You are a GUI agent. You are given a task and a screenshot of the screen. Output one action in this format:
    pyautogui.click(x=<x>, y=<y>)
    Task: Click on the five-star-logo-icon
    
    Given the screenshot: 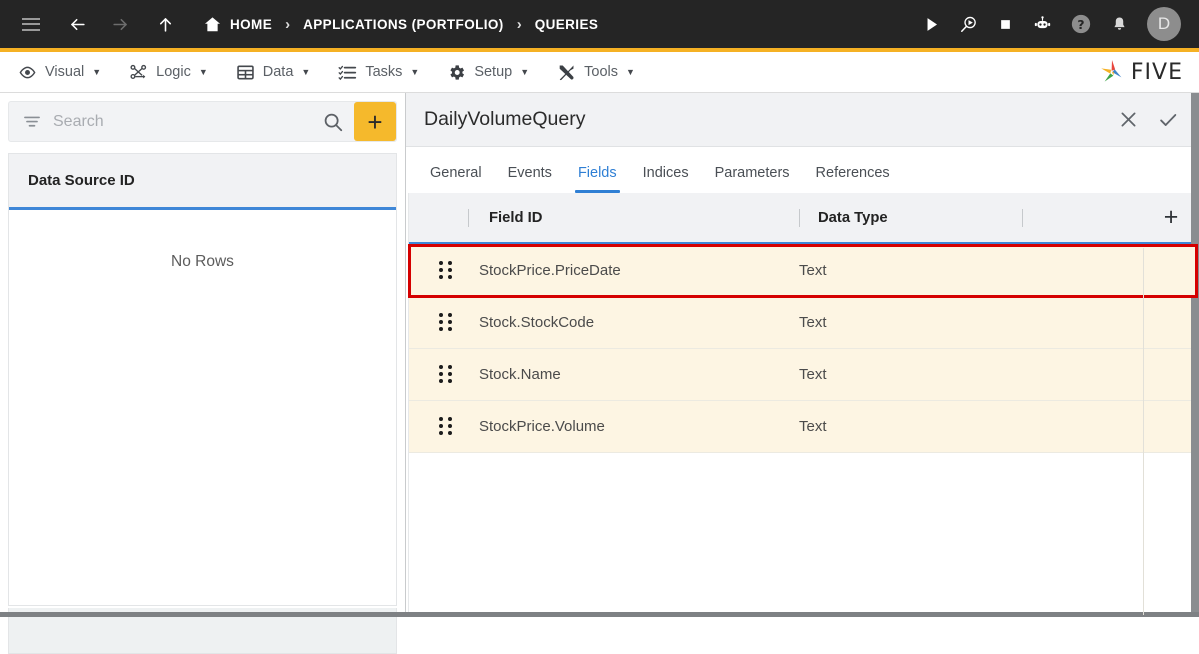 What is the action you would take?
    pyautogui.click(x=1111, y=71)
    